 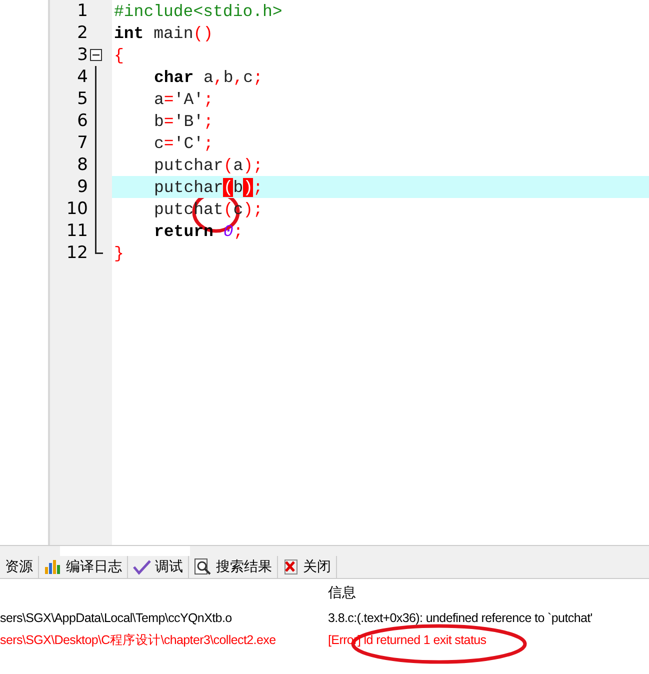 What do you see at coordinates (82, 11) in the screenshot?
I see `line-number: 1` at bounding box center [82, 11].